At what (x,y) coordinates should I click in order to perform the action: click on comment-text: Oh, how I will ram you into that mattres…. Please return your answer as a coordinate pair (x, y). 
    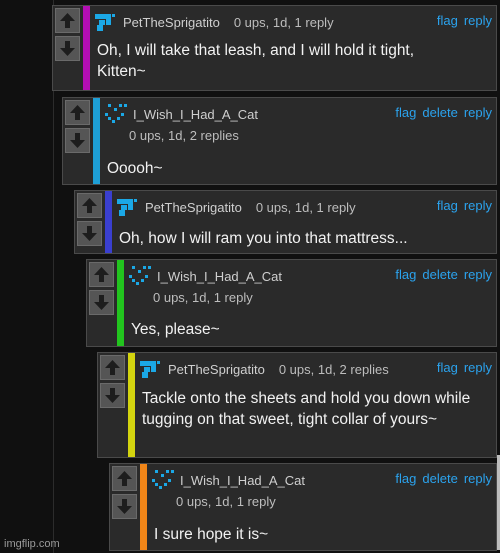
    Looking at the image, I should click on (263, 238).